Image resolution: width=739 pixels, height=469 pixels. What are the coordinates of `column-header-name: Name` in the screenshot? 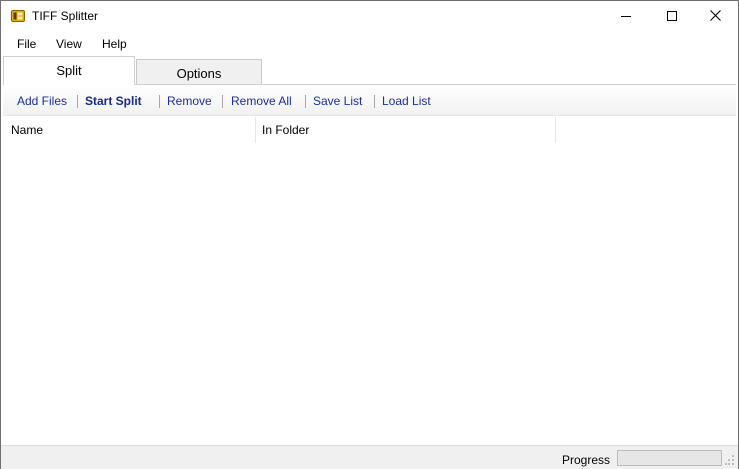 It's located at (129, 130).